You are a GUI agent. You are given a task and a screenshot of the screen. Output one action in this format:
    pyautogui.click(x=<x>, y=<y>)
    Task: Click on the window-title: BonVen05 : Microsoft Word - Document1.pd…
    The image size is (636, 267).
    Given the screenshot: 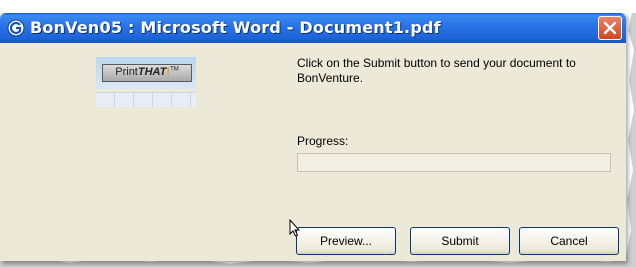 What is the action you would take?
    pyautogui.click(x=235, y=27)
    